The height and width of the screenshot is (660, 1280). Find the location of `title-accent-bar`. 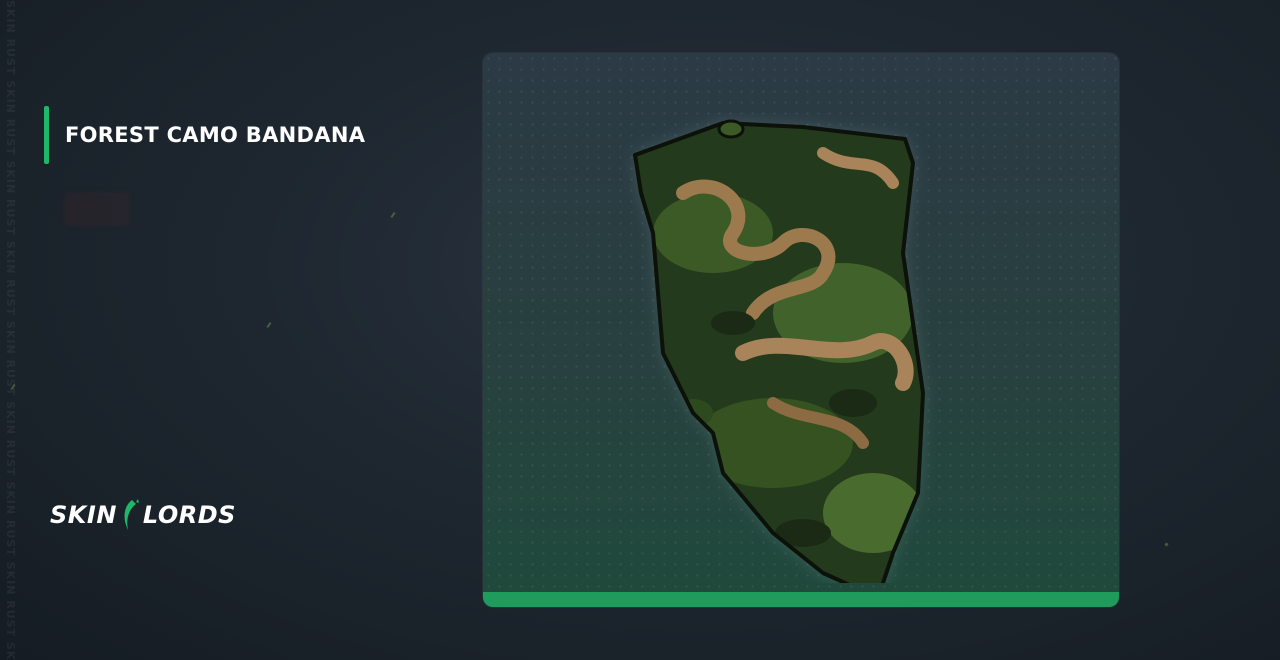

title-accent-bar is located at coordinates (46, 135).